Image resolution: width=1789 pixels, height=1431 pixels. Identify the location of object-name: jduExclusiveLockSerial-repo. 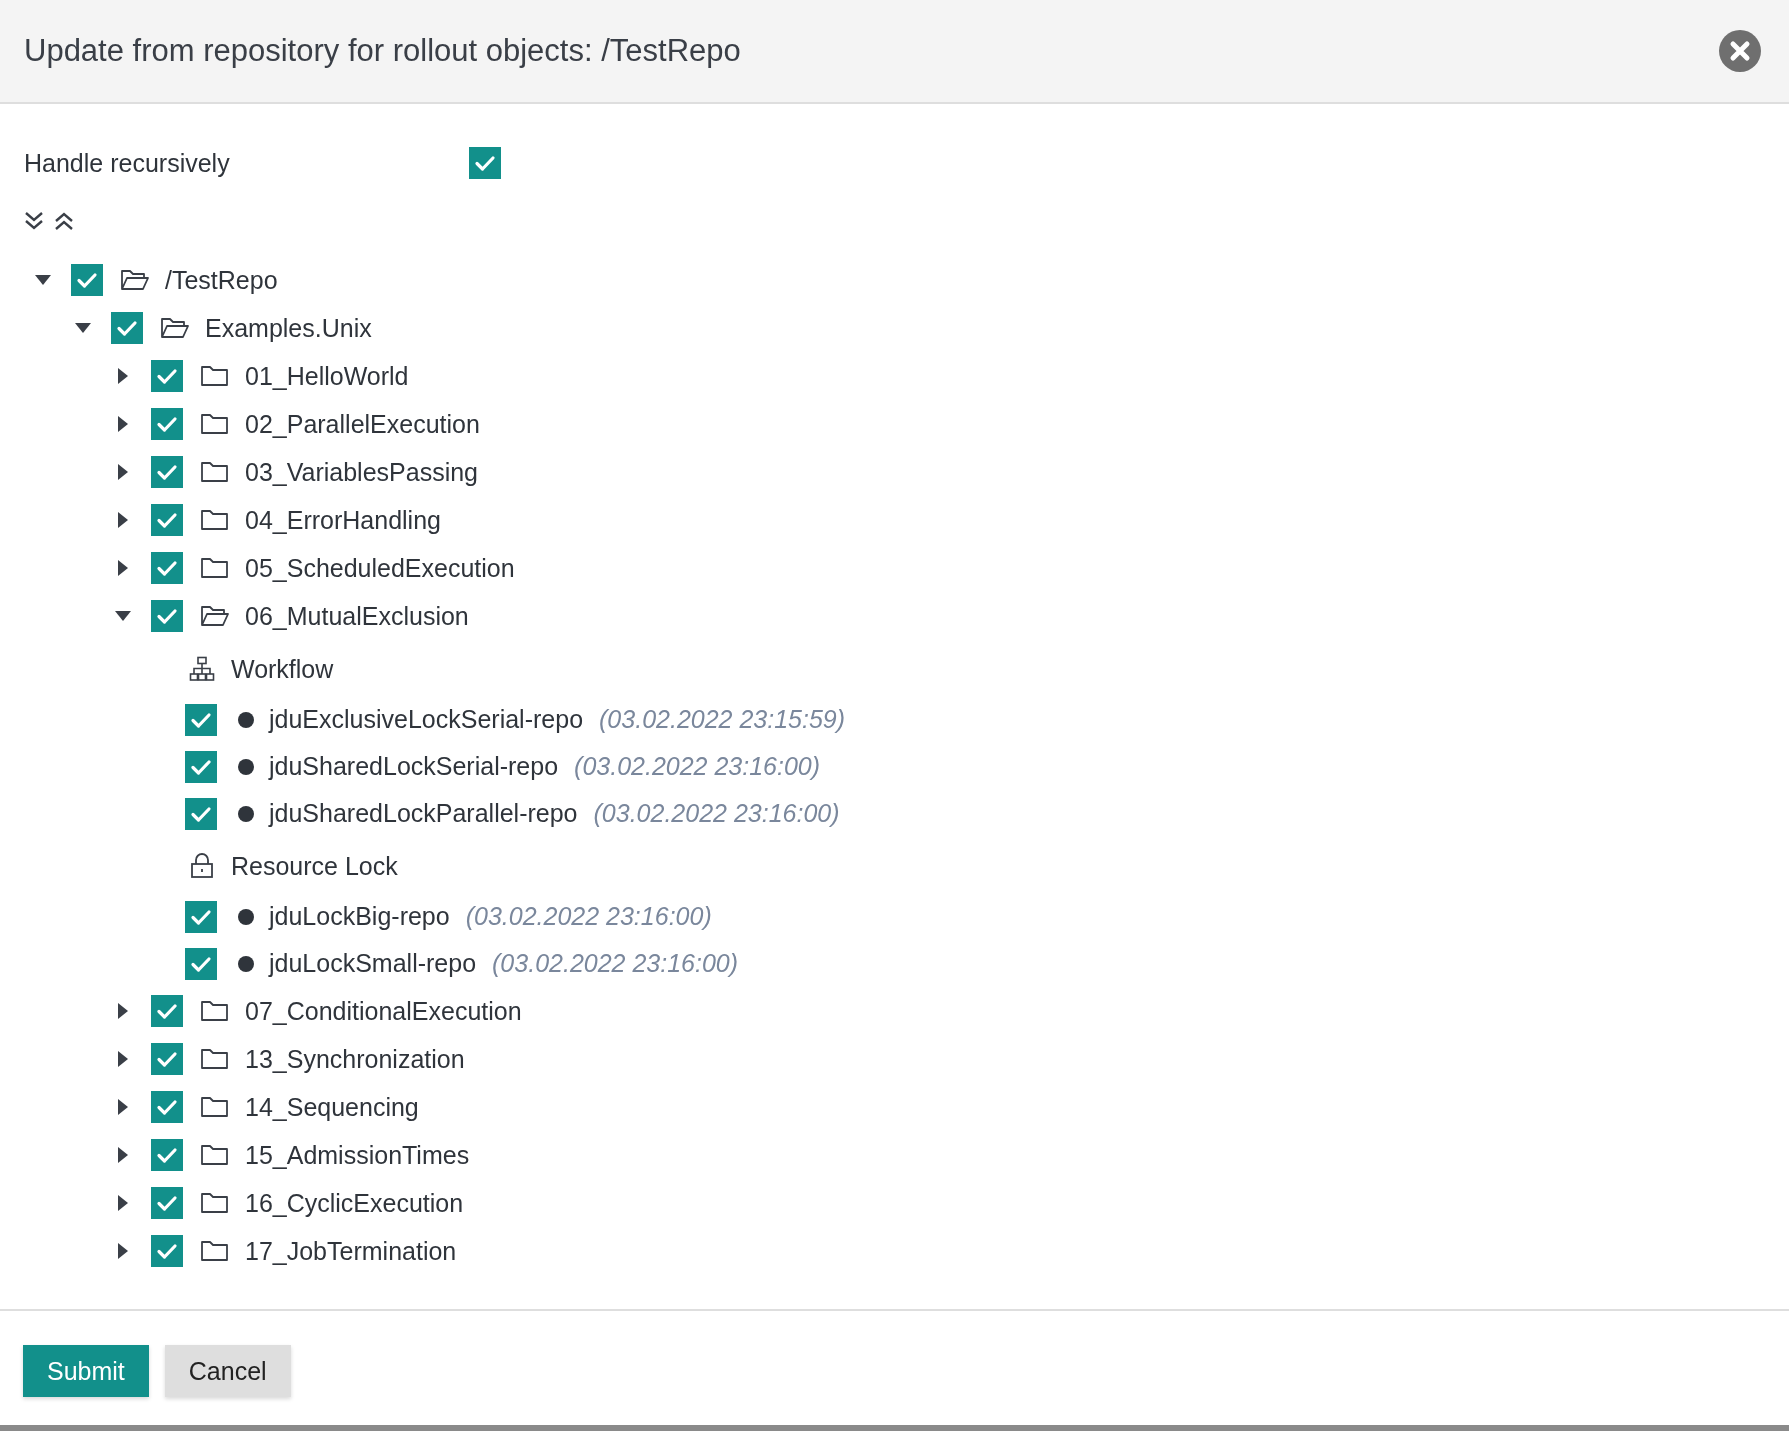
(426, 719).